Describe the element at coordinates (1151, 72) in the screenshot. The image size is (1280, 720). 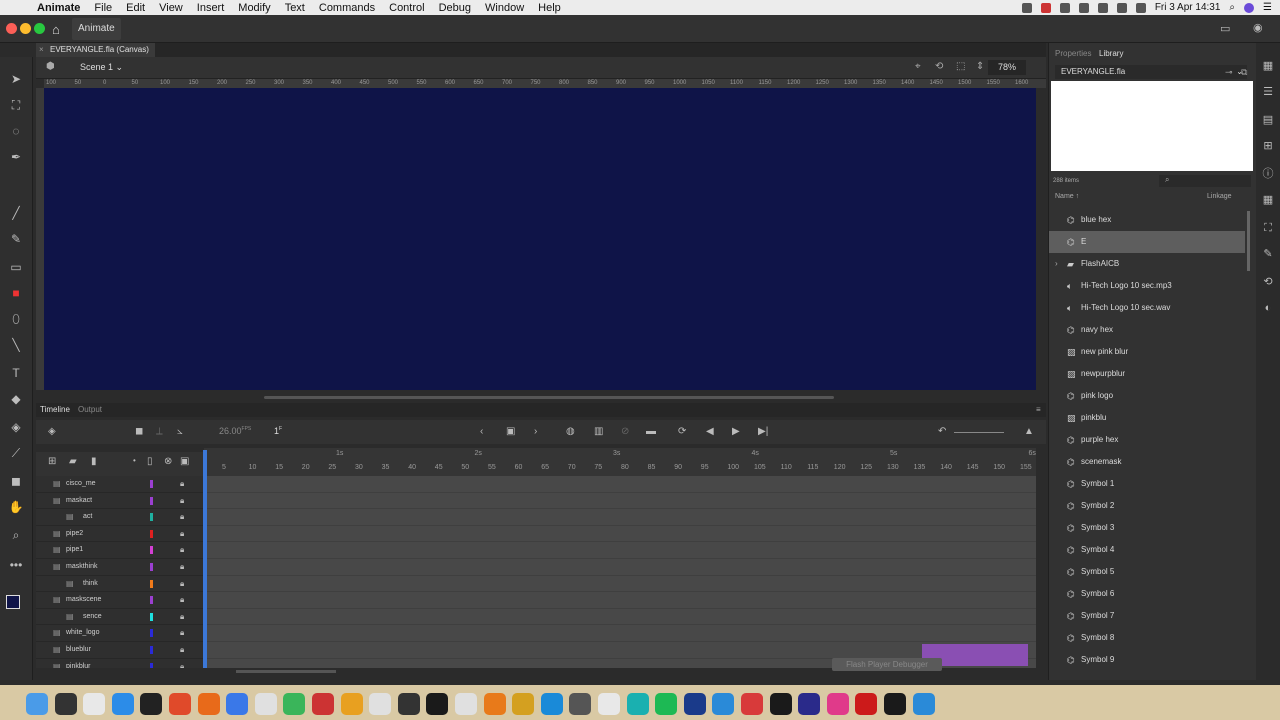
I see `library-document-select: EVERYANGLE.fla ⌄` at that location.